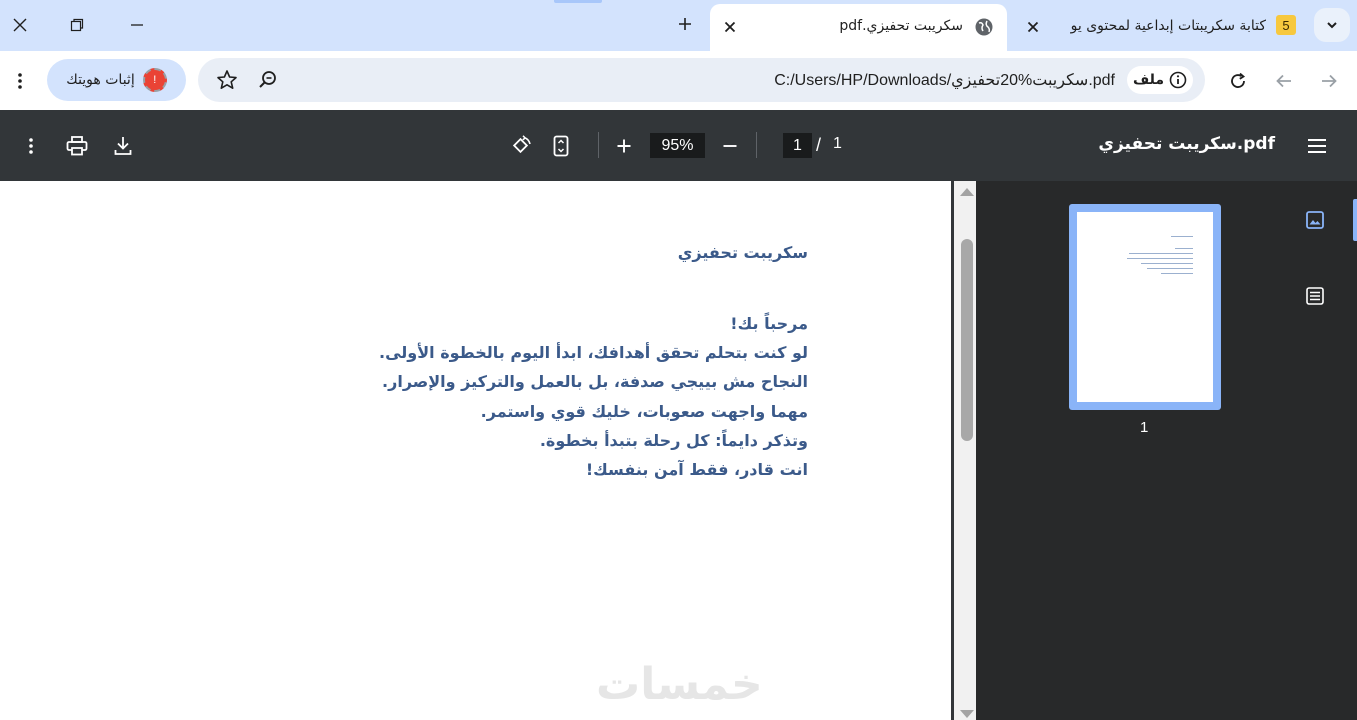  I want to click on avatar: !, so click(154, 80).